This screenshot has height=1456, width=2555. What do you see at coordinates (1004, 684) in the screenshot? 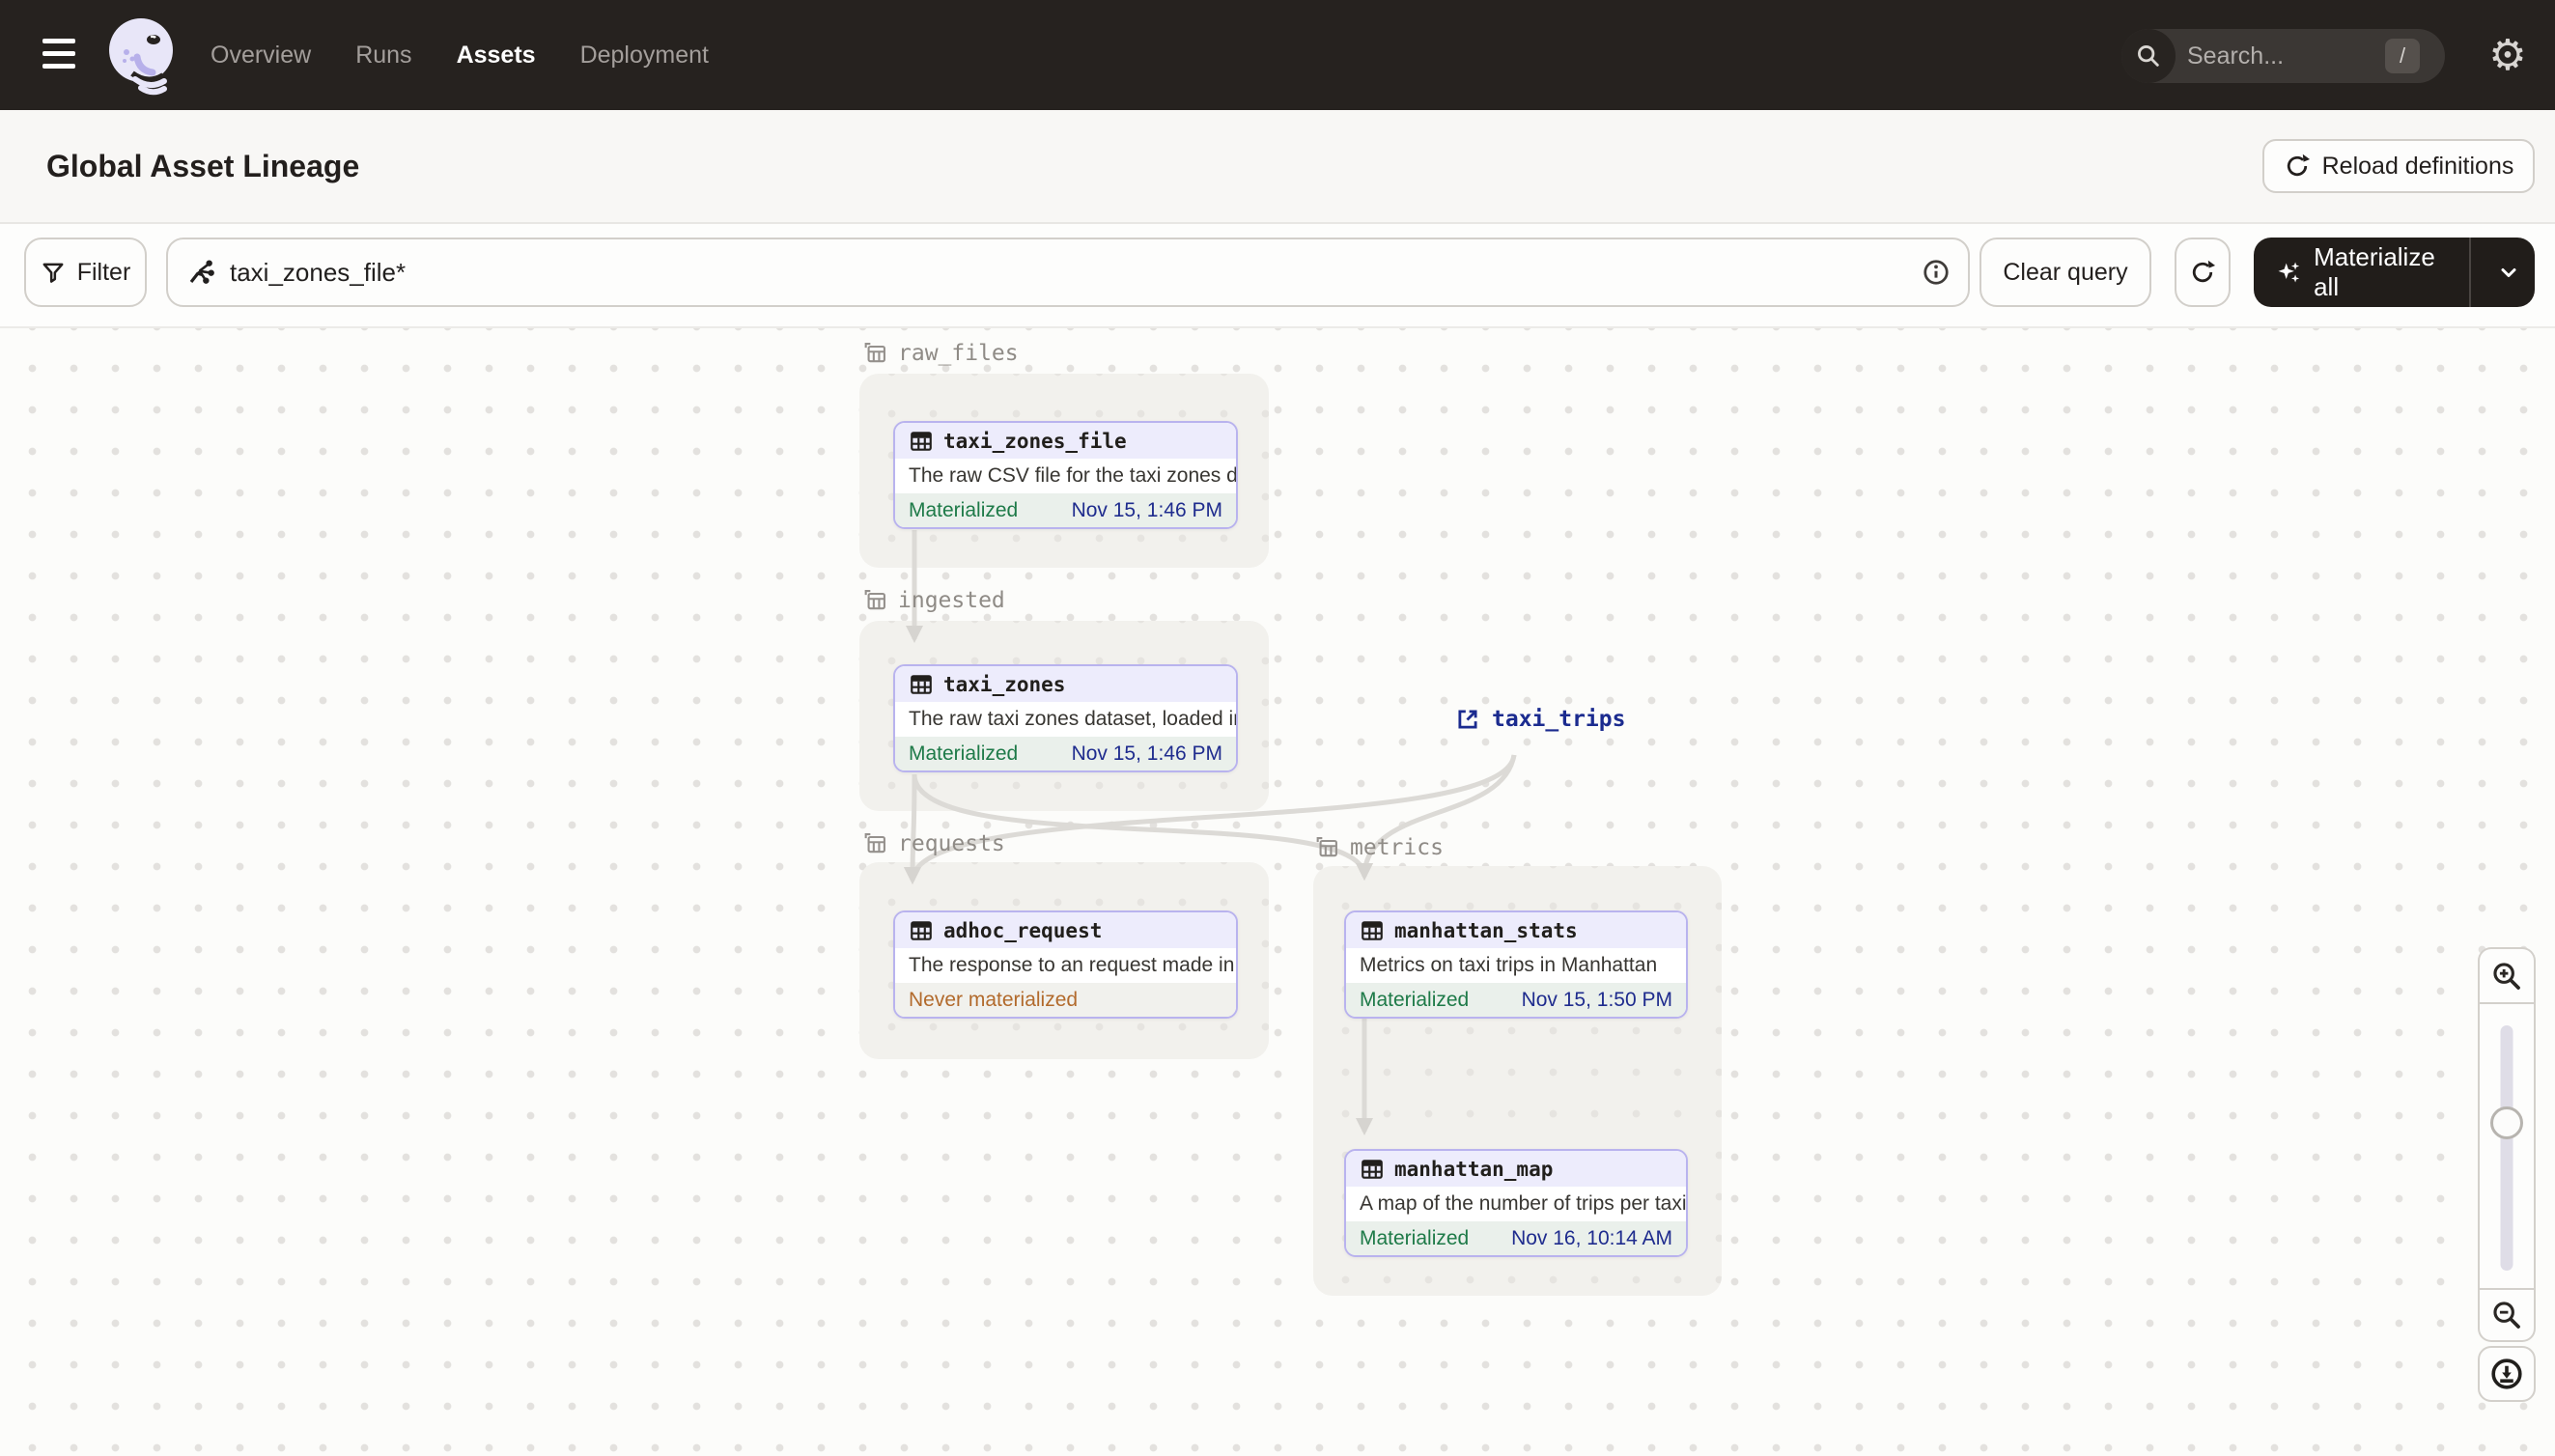
I see `asset-name: taxi_zones` at bounding box center [1004, 684].